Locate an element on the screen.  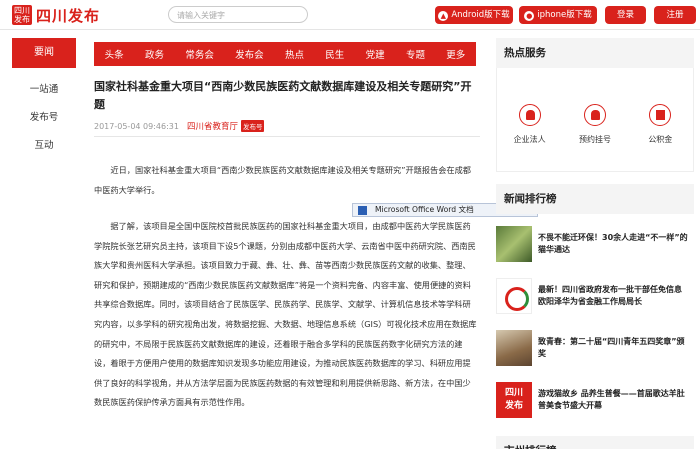
news-headline: 游戏猫故乡 品养生普餐——首届歌达羊肚普美食节盛大开幕 is located at coordinates (613, 400).